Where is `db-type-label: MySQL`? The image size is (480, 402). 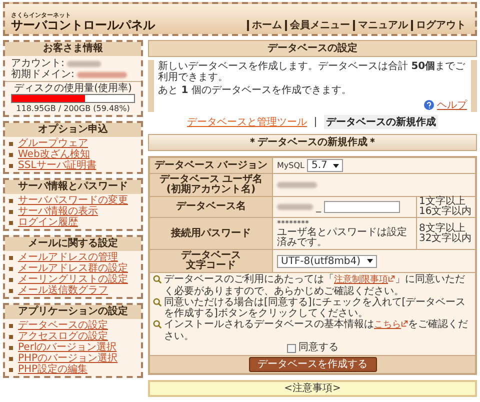 db-type-label: MySQL is located at coordinates (290, 165).